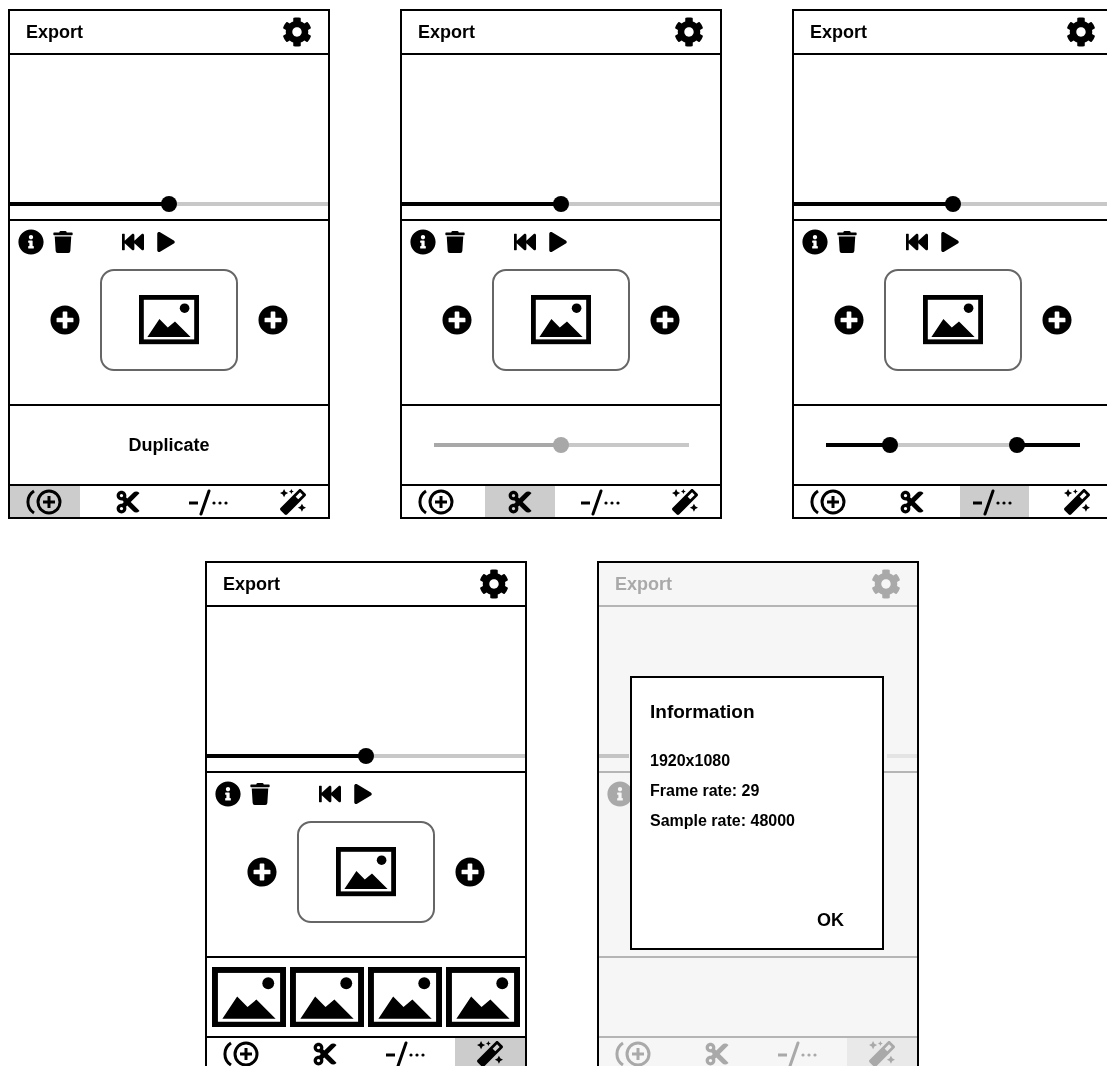 The width and height of the screenshot is (1107, 1066). What do you see at coordinates (169, 445) in the screenshot?
I see `duplicate-button: Duplicate` at bounding box center [169, 445].